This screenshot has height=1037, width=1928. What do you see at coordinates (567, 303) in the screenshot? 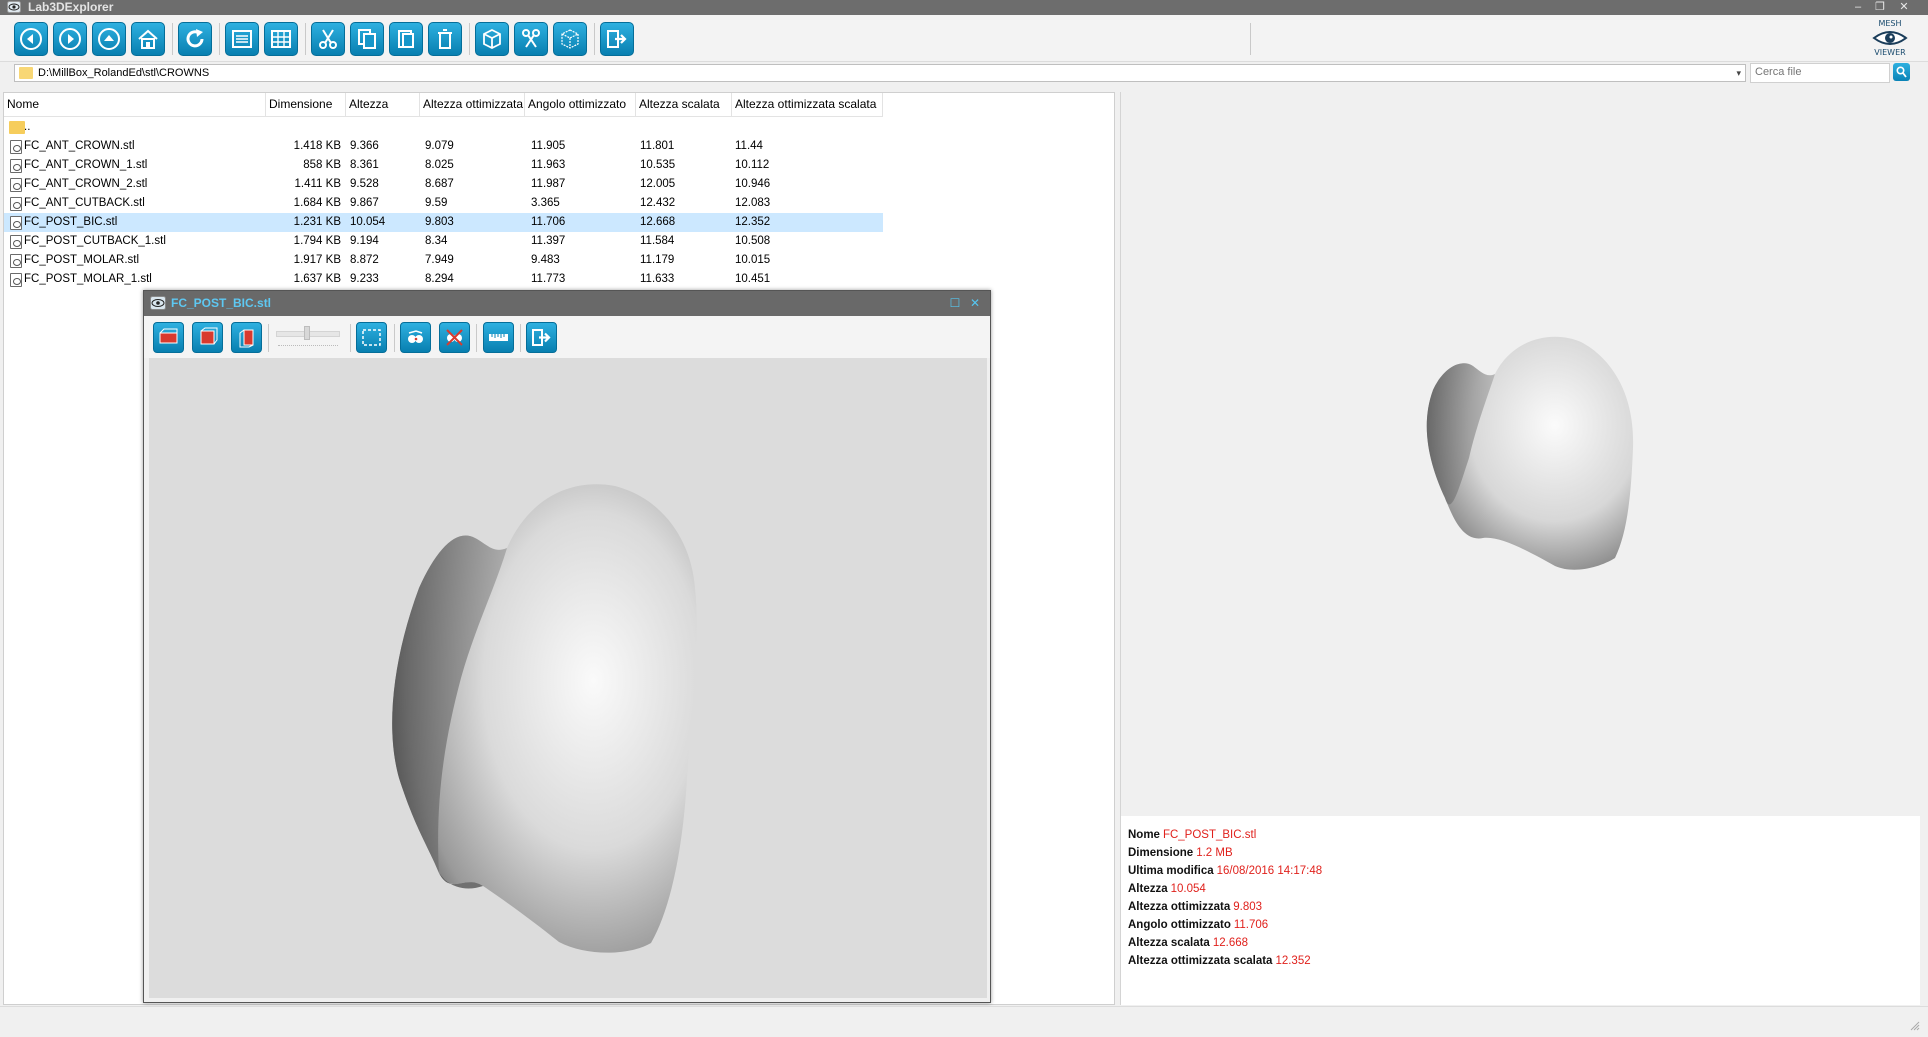
I see `viewer-title-bar: FC_POST_BIC.stl ☐ ✕` at bounding box center [567, 303].